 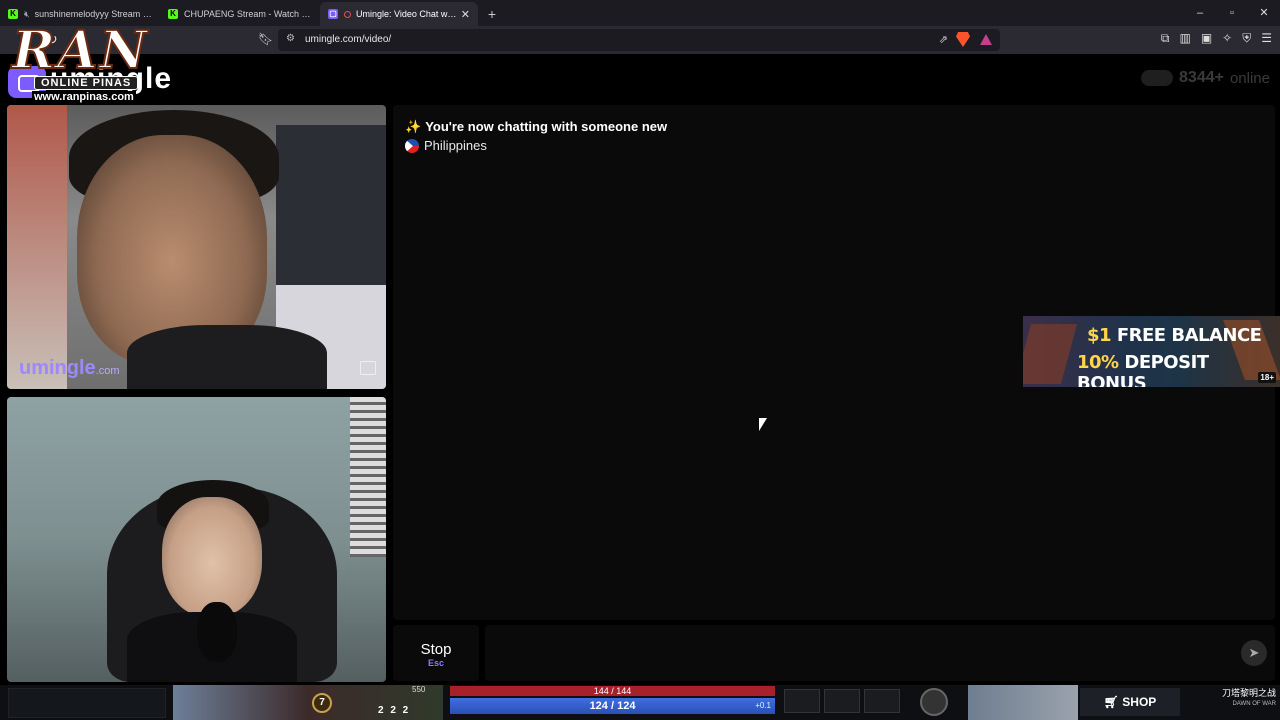 I want to click on casino-ad-banner: $1 FREE BALANCE 10% DEPOSIT BONUS 18+, so click(x=1151, y=351).